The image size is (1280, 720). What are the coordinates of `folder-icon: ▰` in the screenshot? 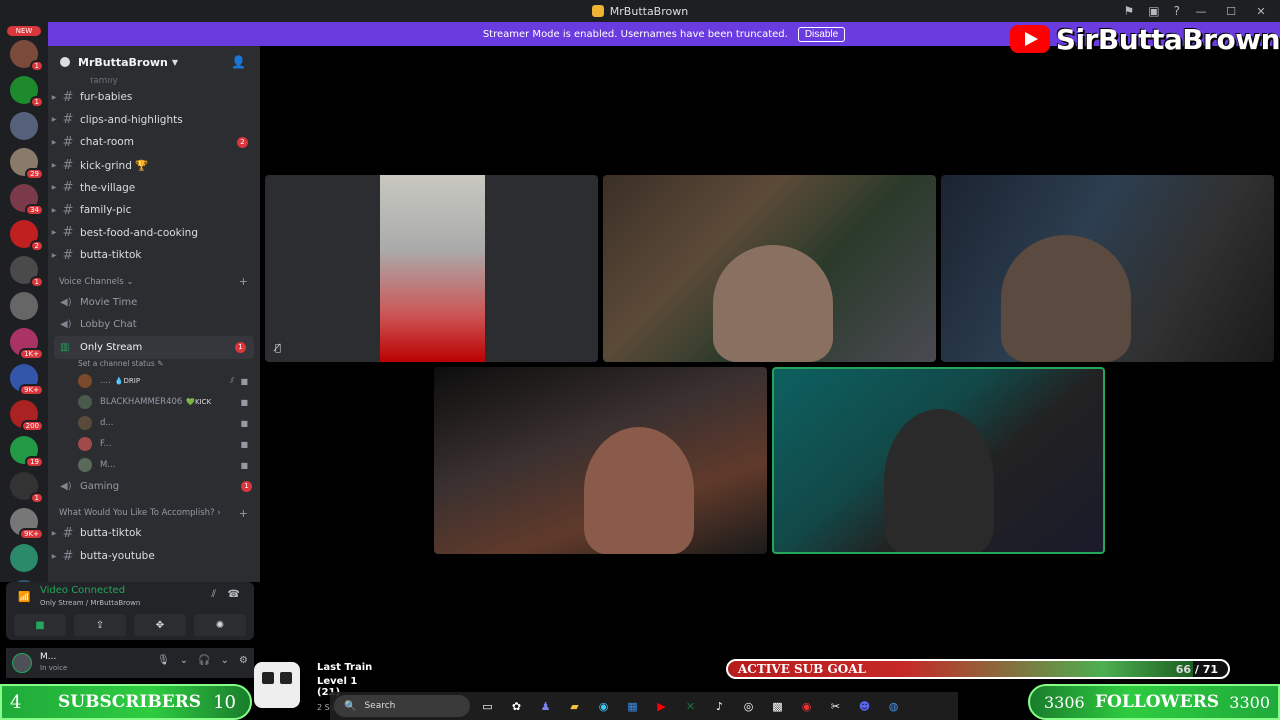 It's located at (574, 706).